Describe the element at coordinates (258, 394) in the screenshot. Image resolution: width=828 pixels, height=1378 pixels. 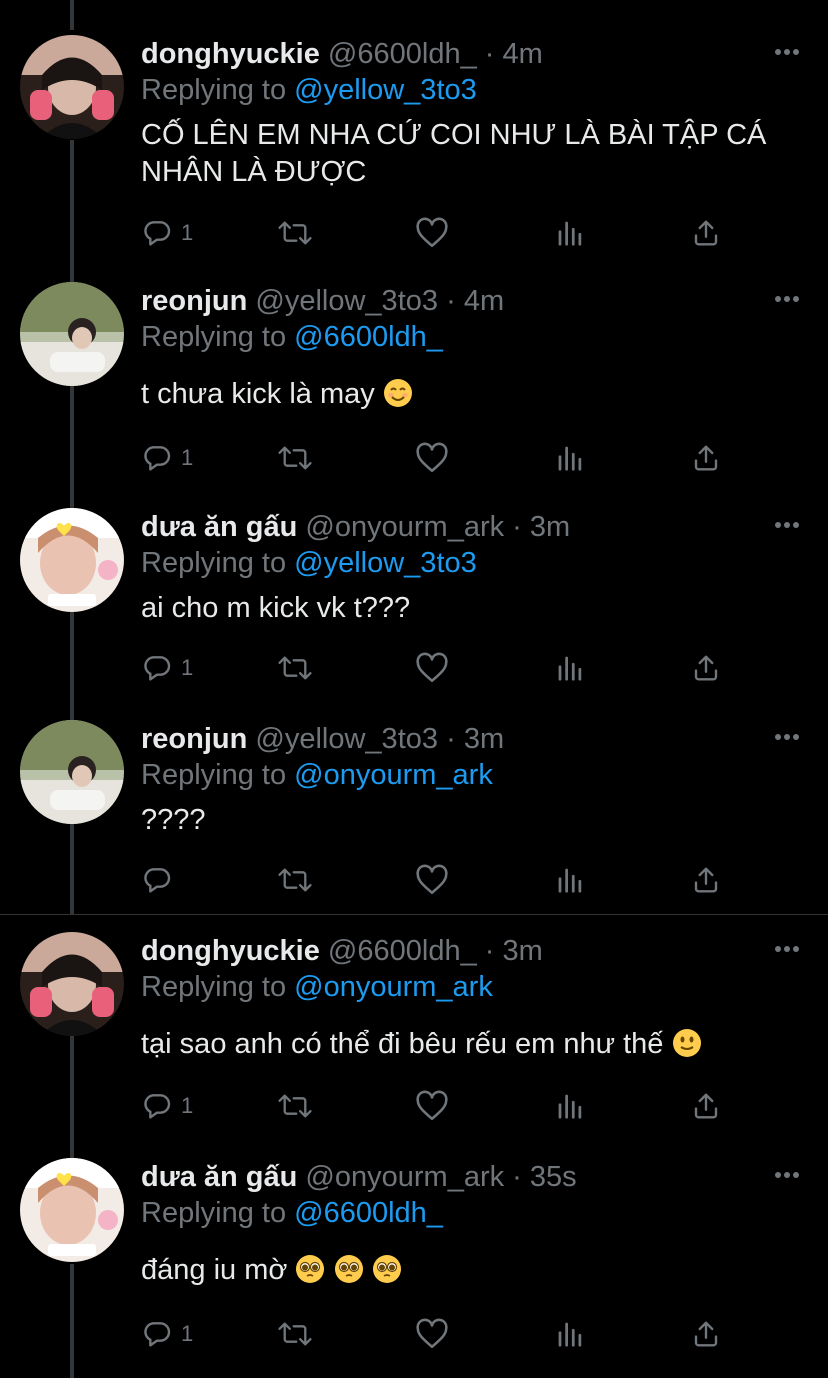
I see `tweet-text-content: t chưa kick là may` at that location.